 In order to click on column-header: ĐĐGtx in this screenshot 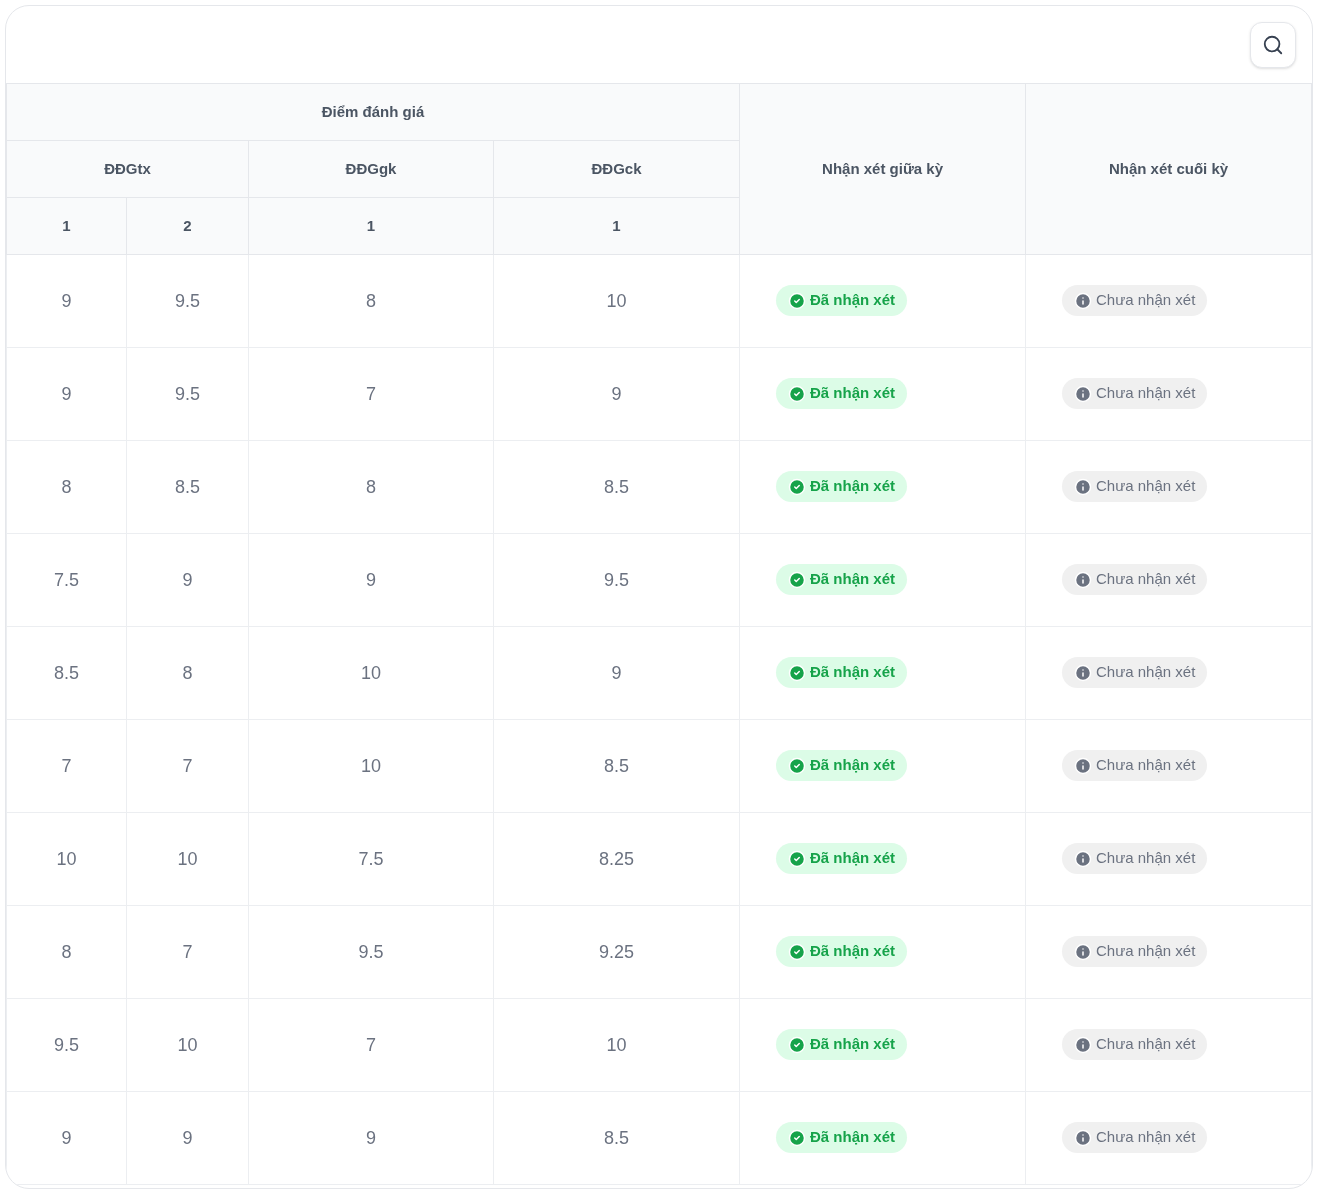, I will do `click(127, 169)`.